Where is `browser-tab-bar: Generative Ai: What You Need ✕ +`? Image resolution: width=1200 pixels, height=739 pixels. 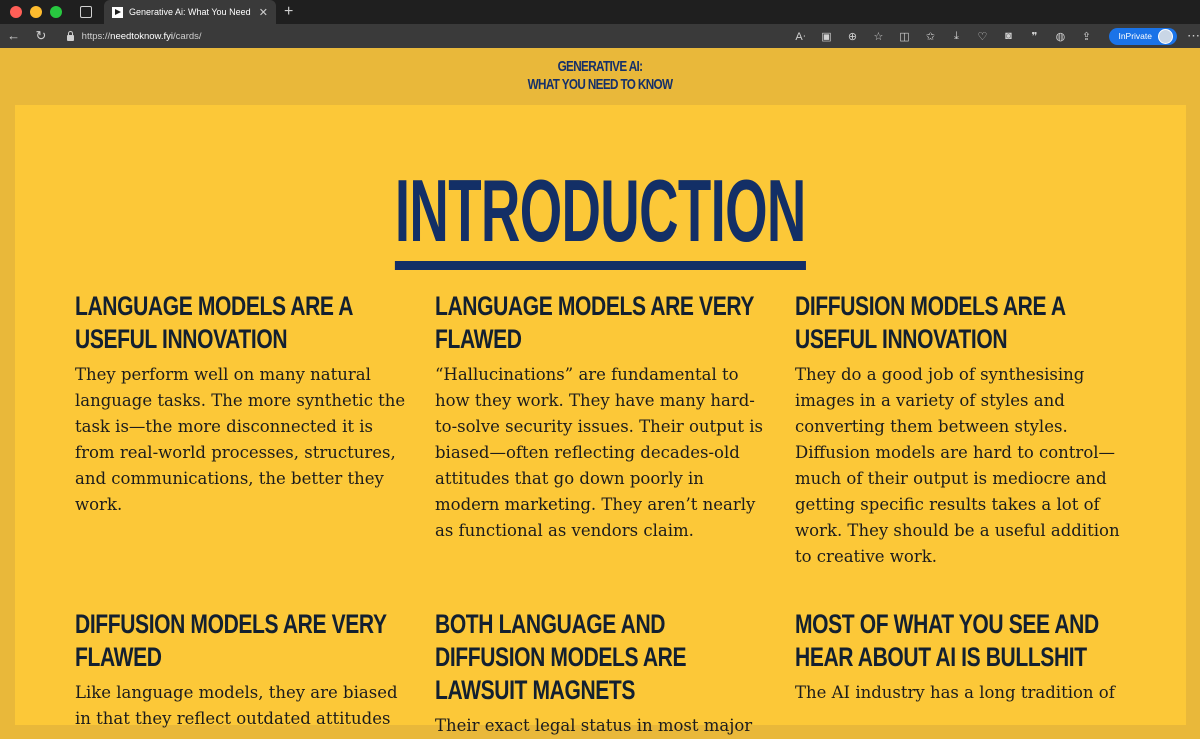 browser-tab-bar: Generative Ai: What You Need ✕ + is located at coordinates (600, 12).